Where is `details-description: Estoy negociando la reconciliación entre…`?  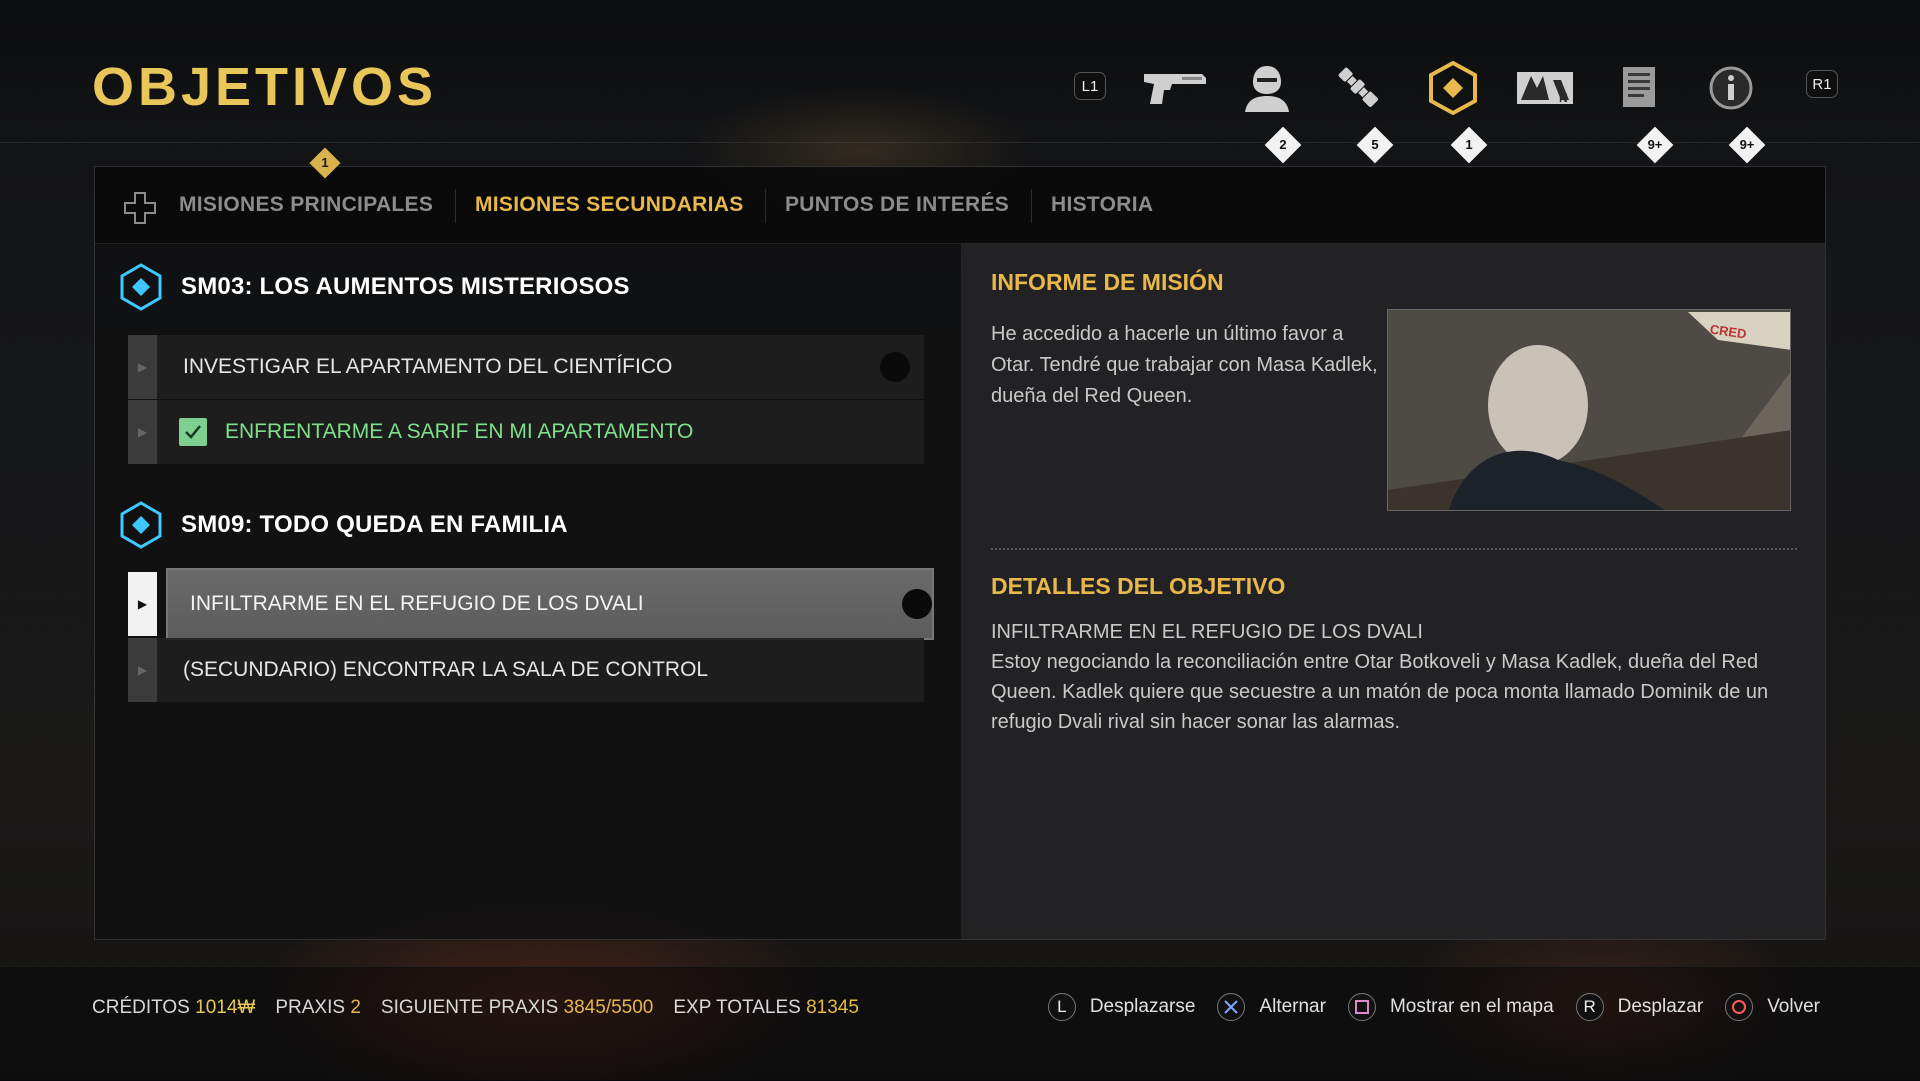 details-description: Estoy negociando la reconciliación entre… is located at coordinates (1380, 692).